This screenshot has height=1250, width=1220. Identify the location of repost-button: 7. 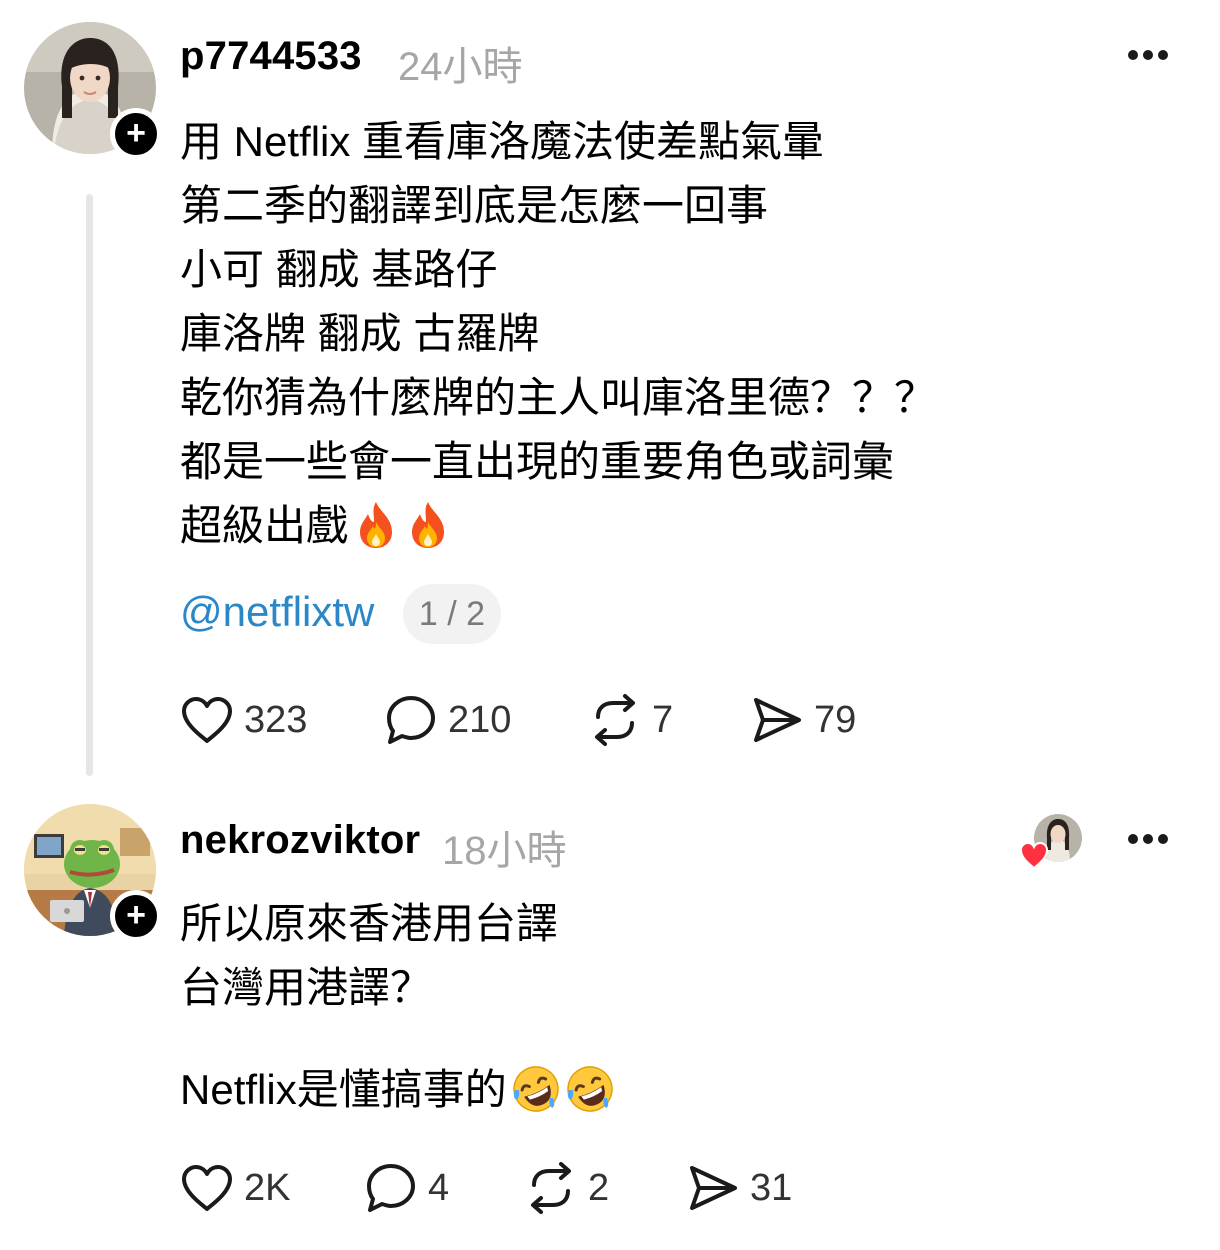
(630, 720).